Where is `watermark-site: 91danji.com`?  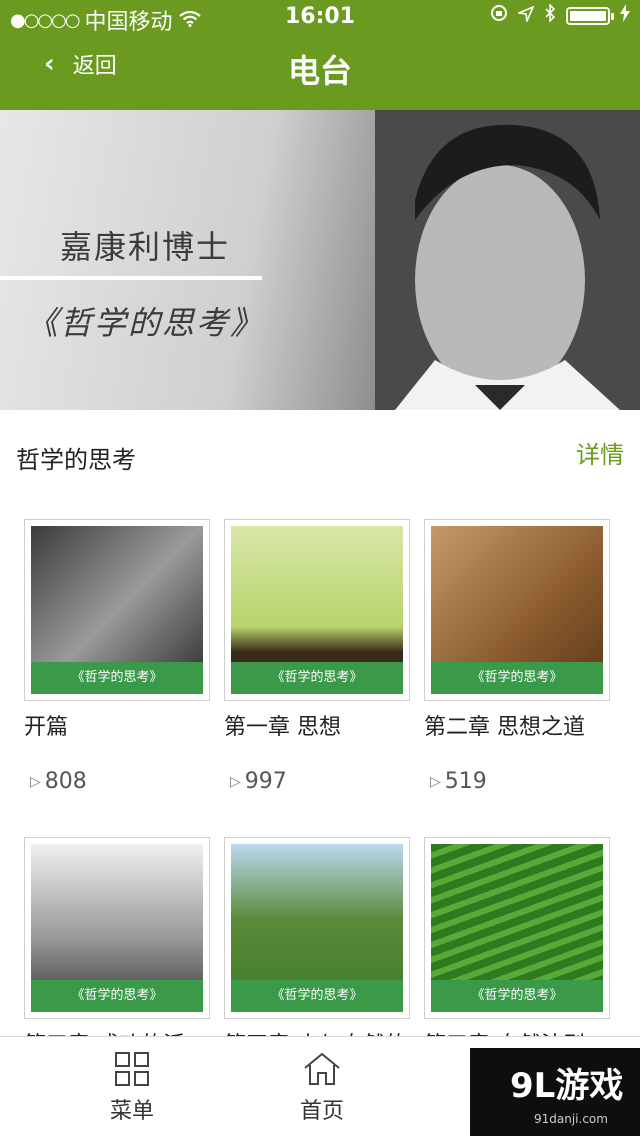
watermark-site: 91danji.com is located at coordinates (571, 1119).